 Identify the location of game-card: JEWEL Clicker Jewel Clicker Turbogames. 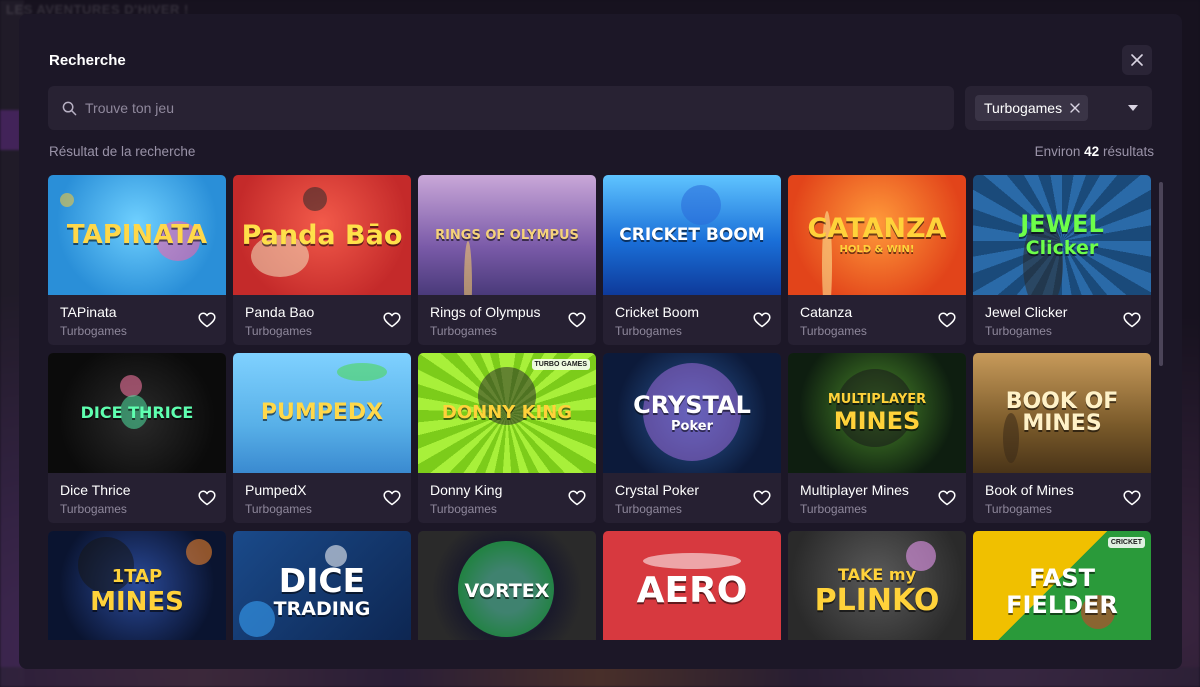
(1062, 260).